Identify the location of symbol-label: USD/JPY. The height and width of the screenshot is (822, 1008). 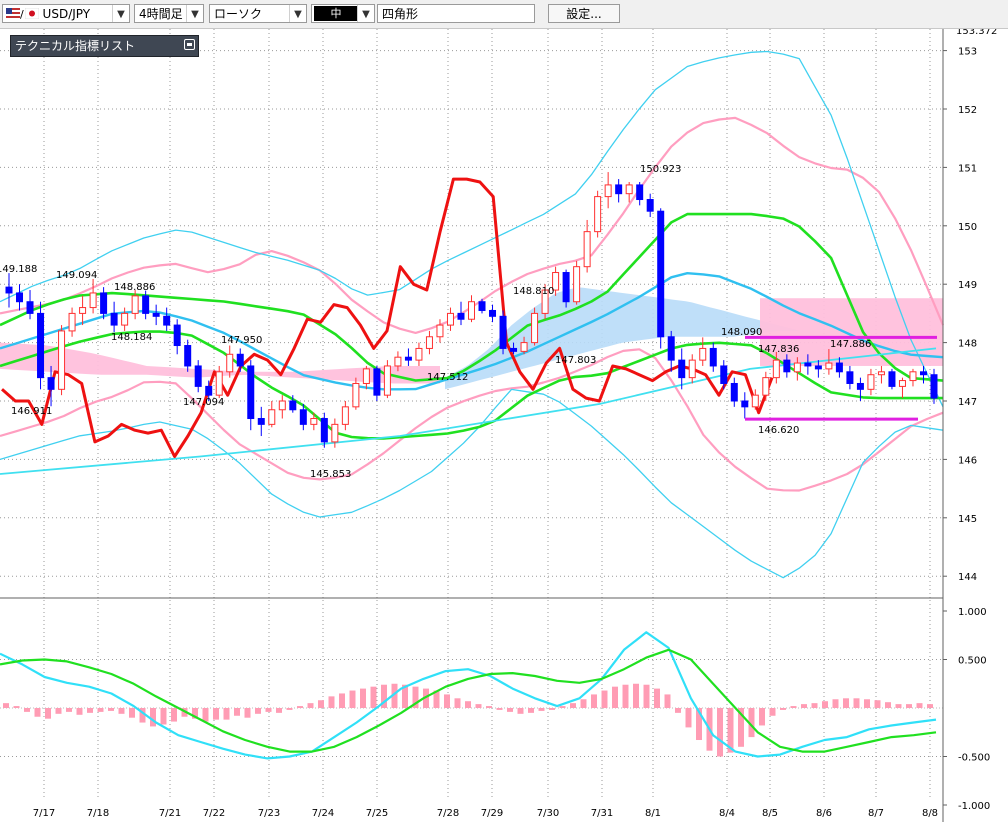
(66, 14).